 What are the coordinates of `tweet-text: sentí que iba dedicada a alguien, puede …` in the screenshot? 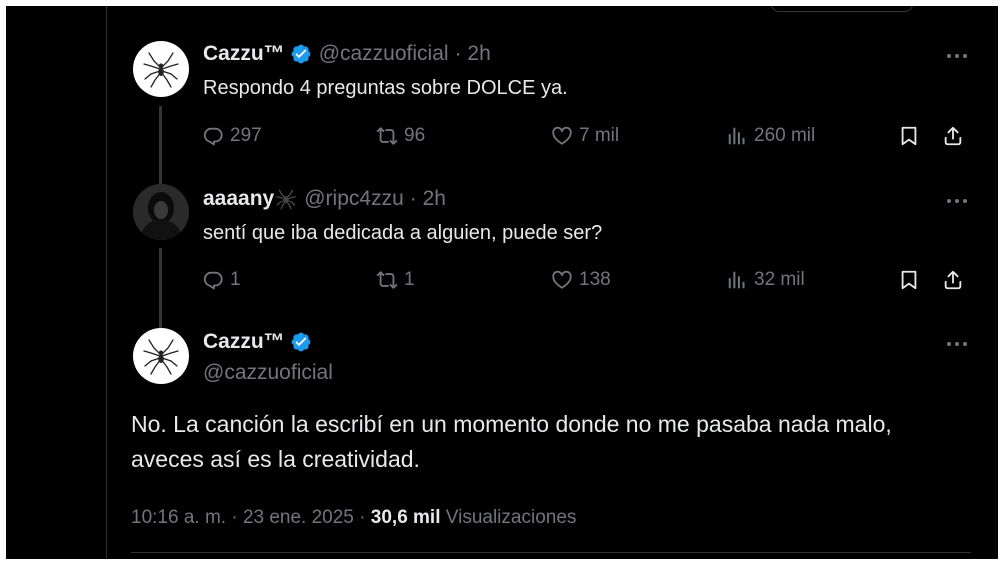 It's located at (403, 233).